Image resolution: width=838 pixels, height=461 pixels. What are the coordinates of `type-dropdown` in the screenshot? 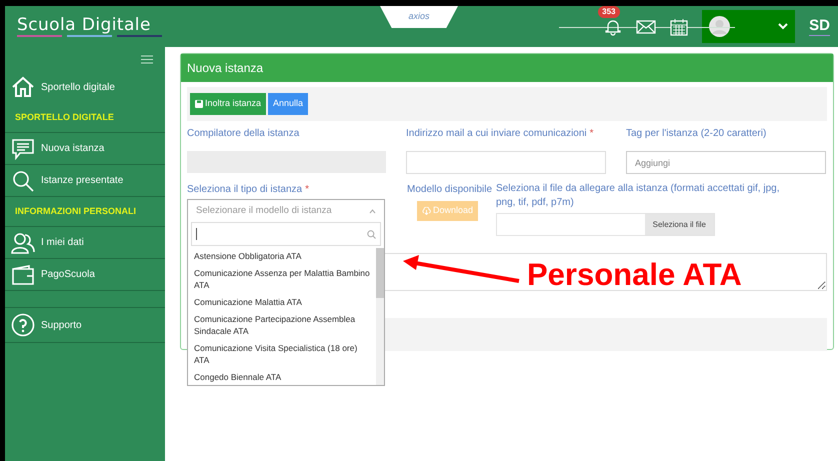 It's located at (286, 292).